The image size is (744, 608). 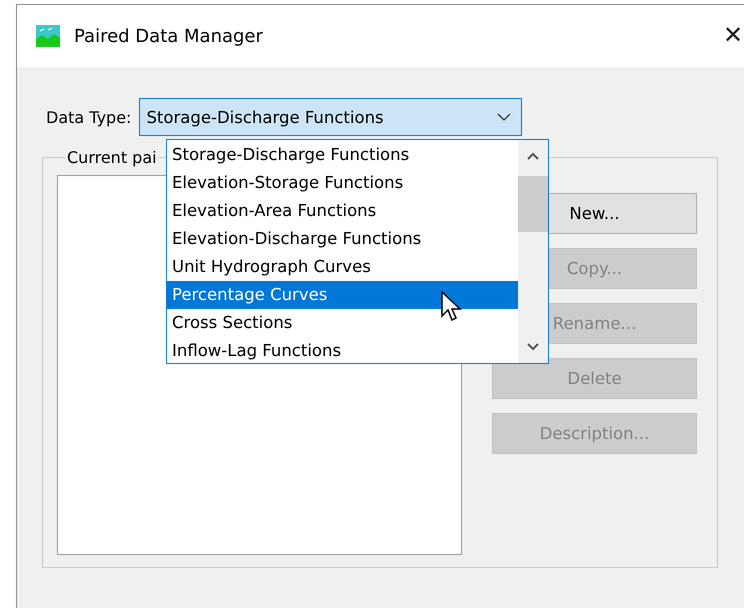 What do you see at coordinates (533, 156) in the screenshot?
I see `chevron-up-icon` at bounding box center [533, 156].